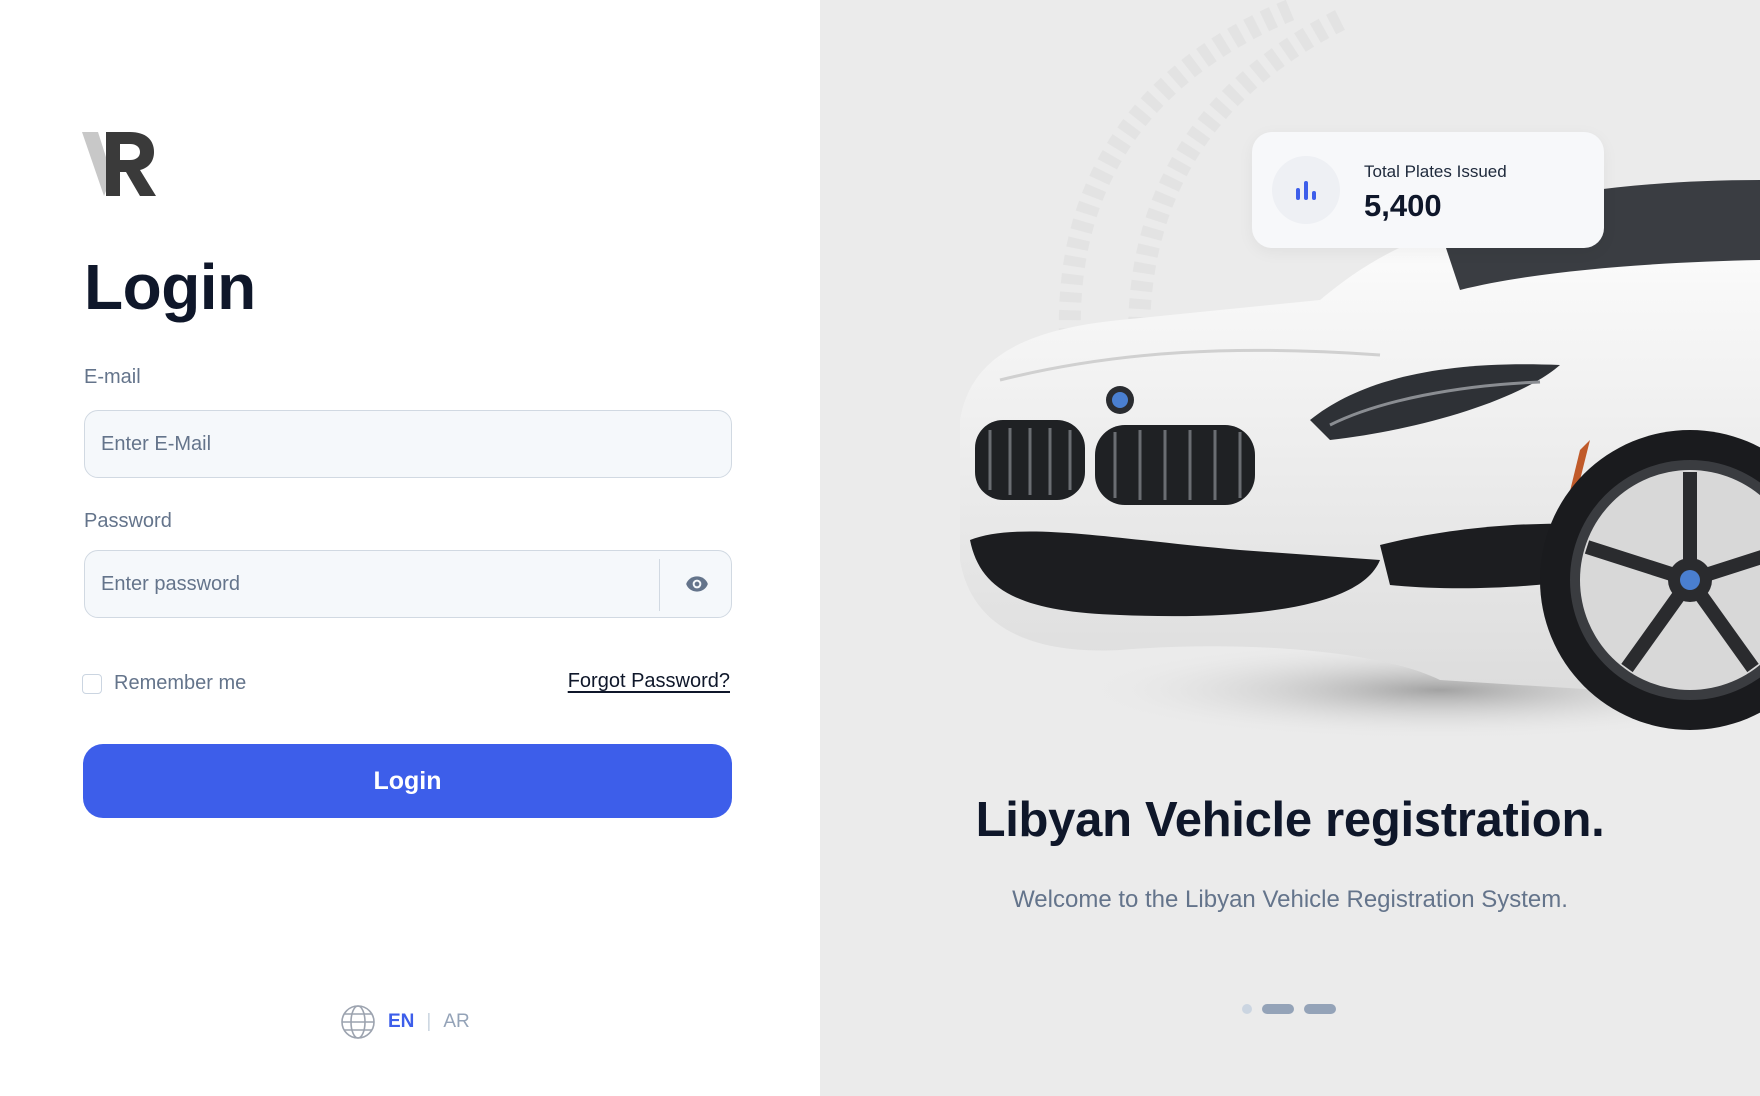 The image size is (1760, 1096). Describe the element at coordinates (659, 585) in the screenshot. I see `password-divider` at that location.